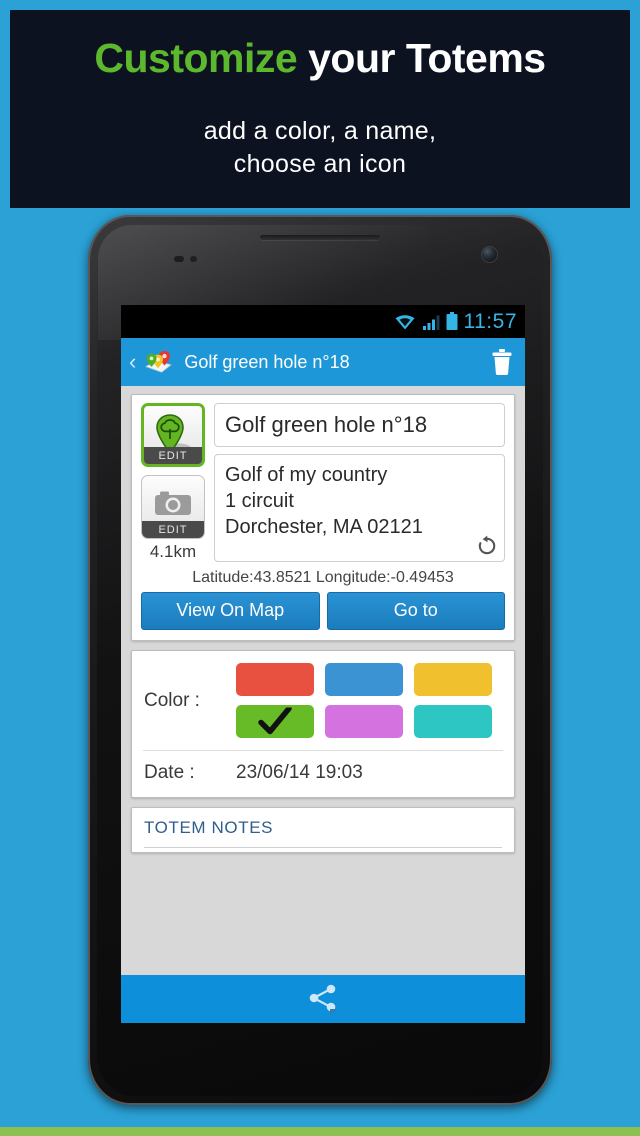 The width and height of the screenshot is (640, 1136). Describe the element at coordinates (451, 321) in the screenshot. I see `battery-icon` at that location.